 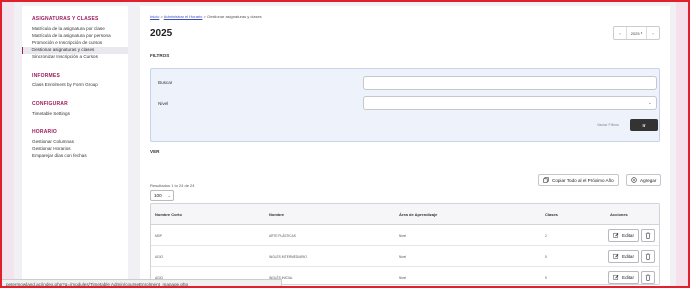 What do you see at coordinates (45, 132) in the screenshot?
I see `sidebar-heading: HORARIO` at bounding box center [45, 132].